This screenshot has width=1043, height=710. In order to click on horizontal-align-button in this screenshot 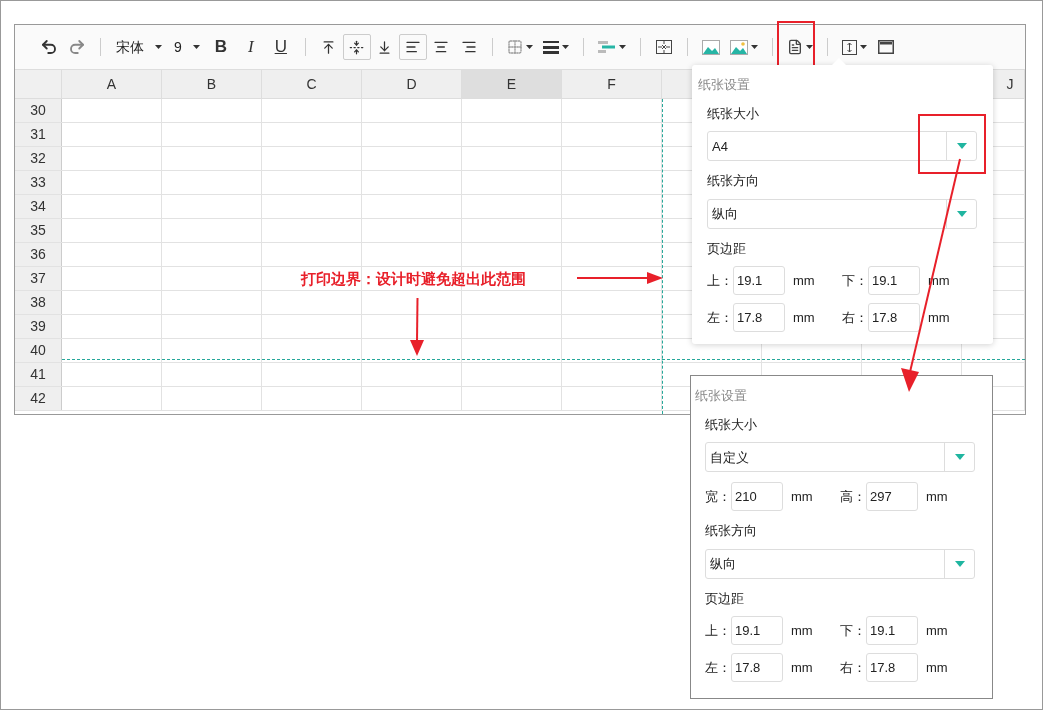, I will do `click(412, 47)`.